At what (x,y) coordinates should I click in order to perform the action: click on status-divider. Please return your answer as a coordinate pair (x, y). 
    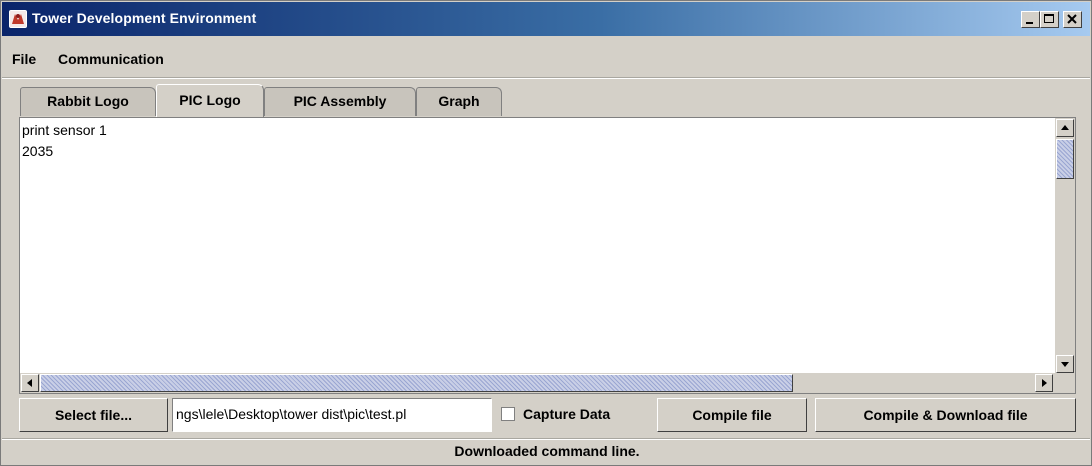
    Looking at the image, I should click on (546, 439).